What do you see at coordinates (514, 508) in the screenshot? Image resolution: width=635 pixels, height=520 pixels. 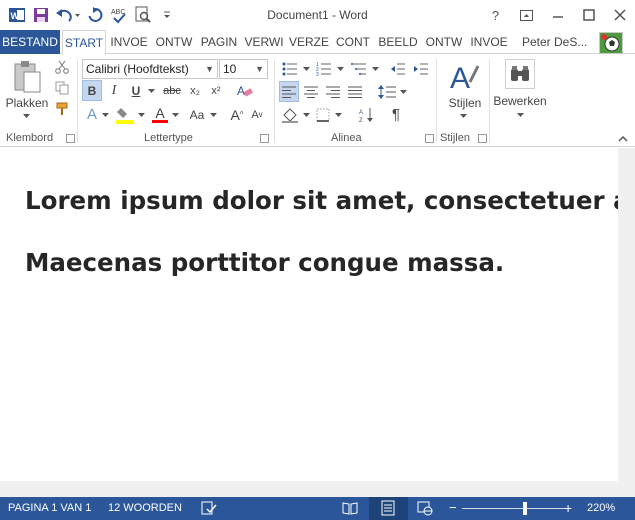 I see `zoom-slider` at bounding box center [514, 508].